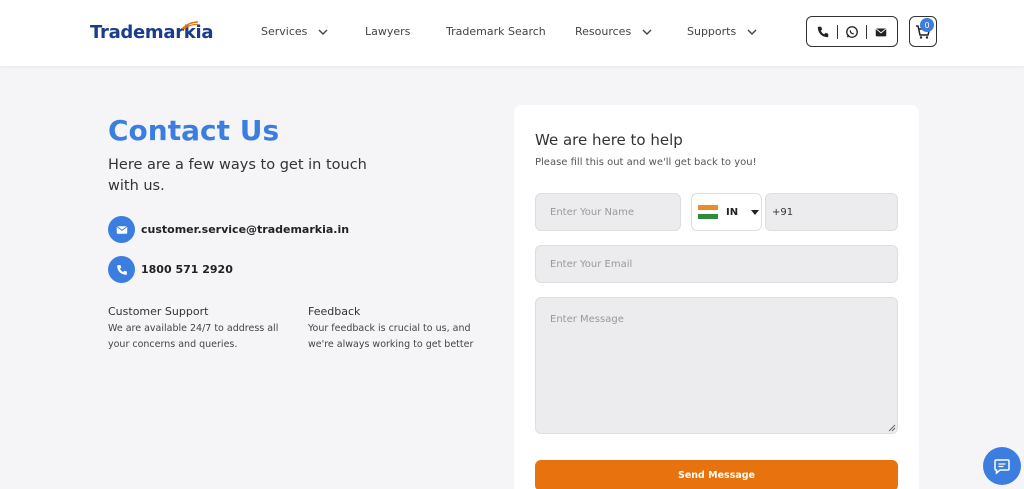 This screenshot has width=1024, height=489. I want to click on chat-icon, so click(1002, 467).